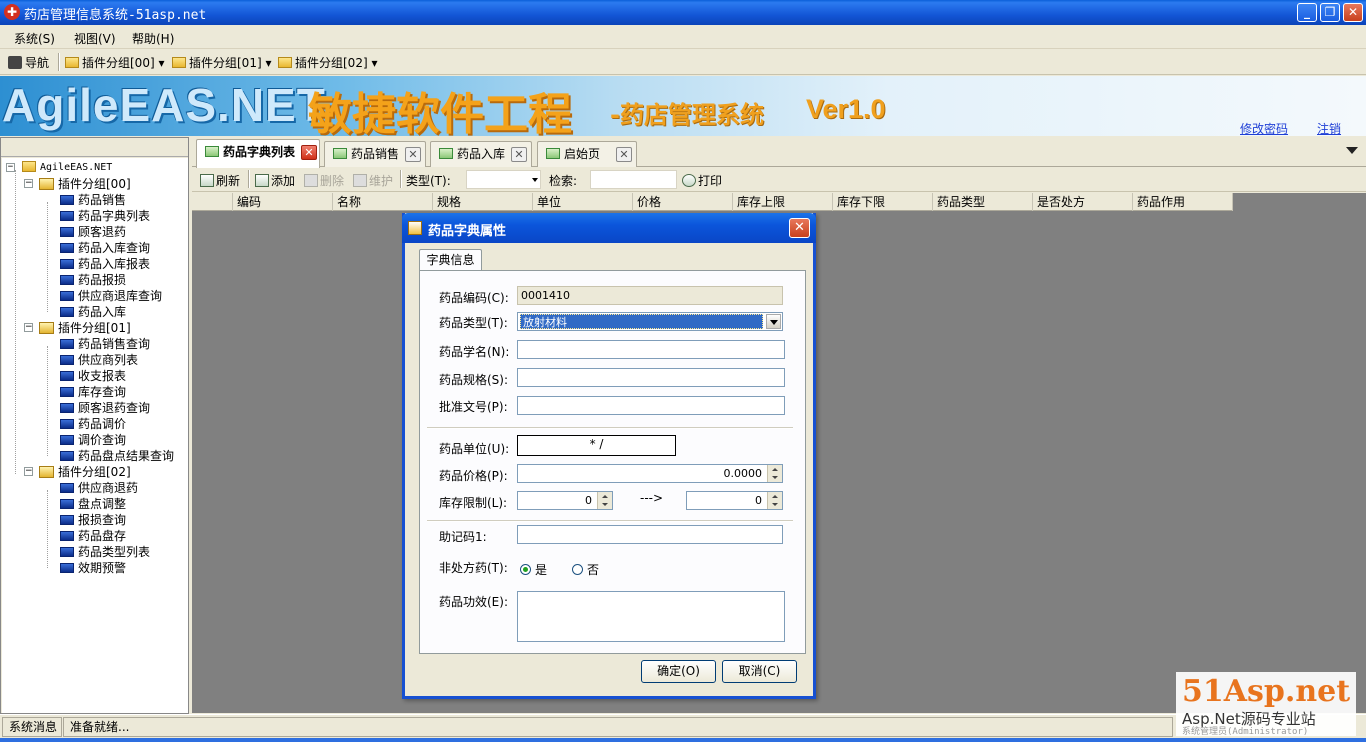  I want to click on drug-price-label: 药品价格(P):, so click(473, 476).